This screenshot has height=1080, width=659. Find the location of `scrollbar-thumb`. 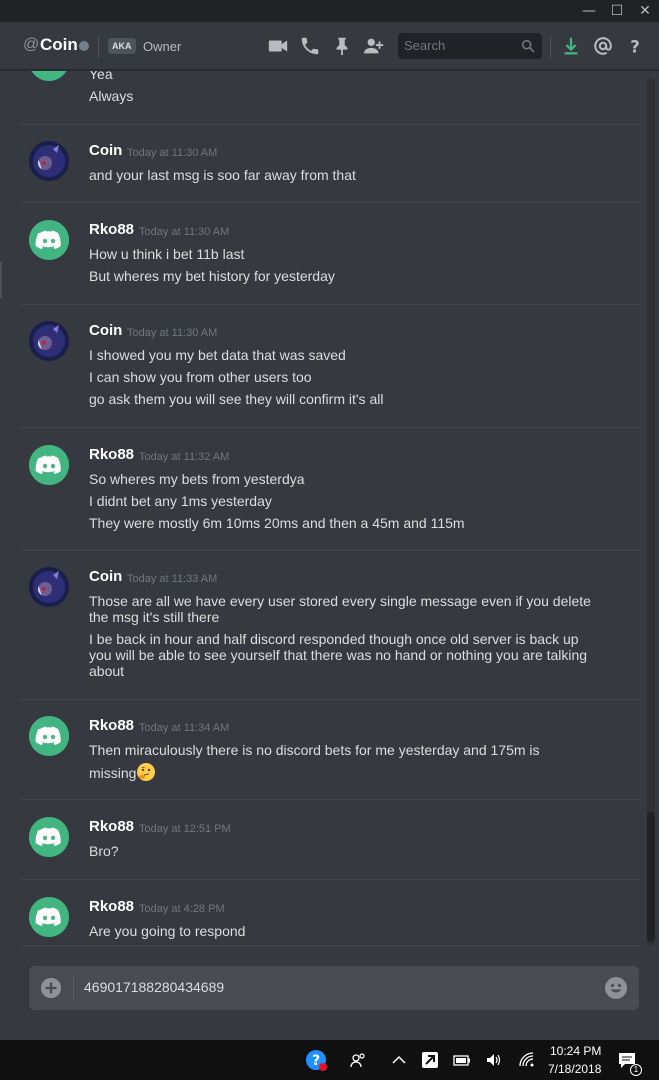

scrollbar-thumb is located at coordinates (651, 877).